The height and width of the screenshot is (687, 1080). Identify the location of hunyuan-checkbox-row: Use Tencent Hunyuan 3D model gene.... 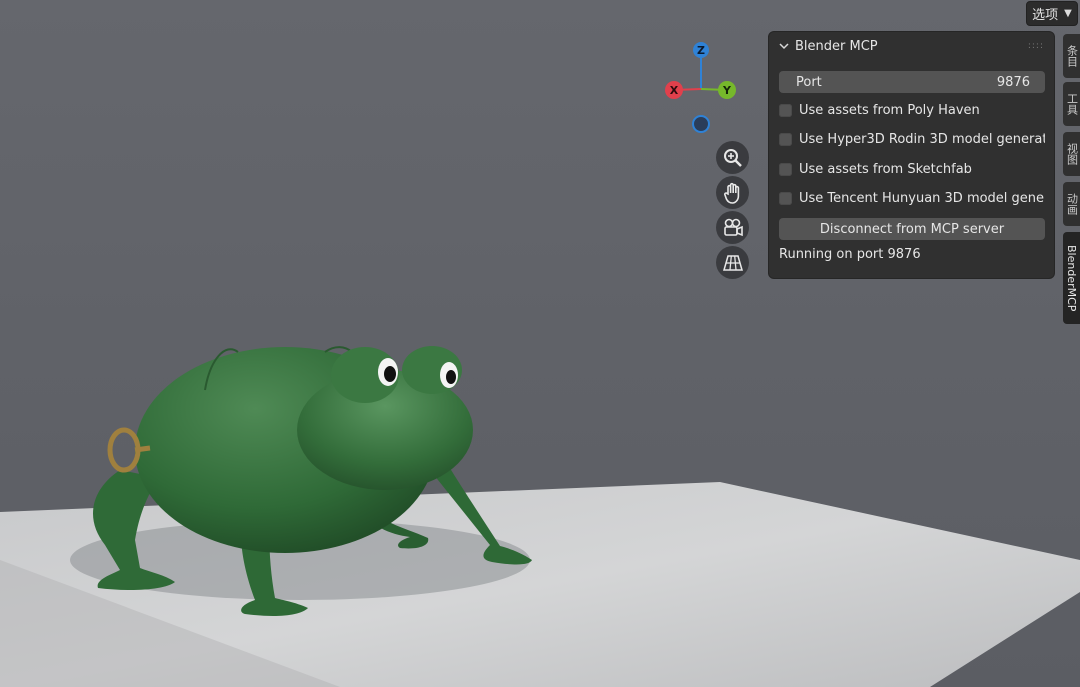
(912, 198).